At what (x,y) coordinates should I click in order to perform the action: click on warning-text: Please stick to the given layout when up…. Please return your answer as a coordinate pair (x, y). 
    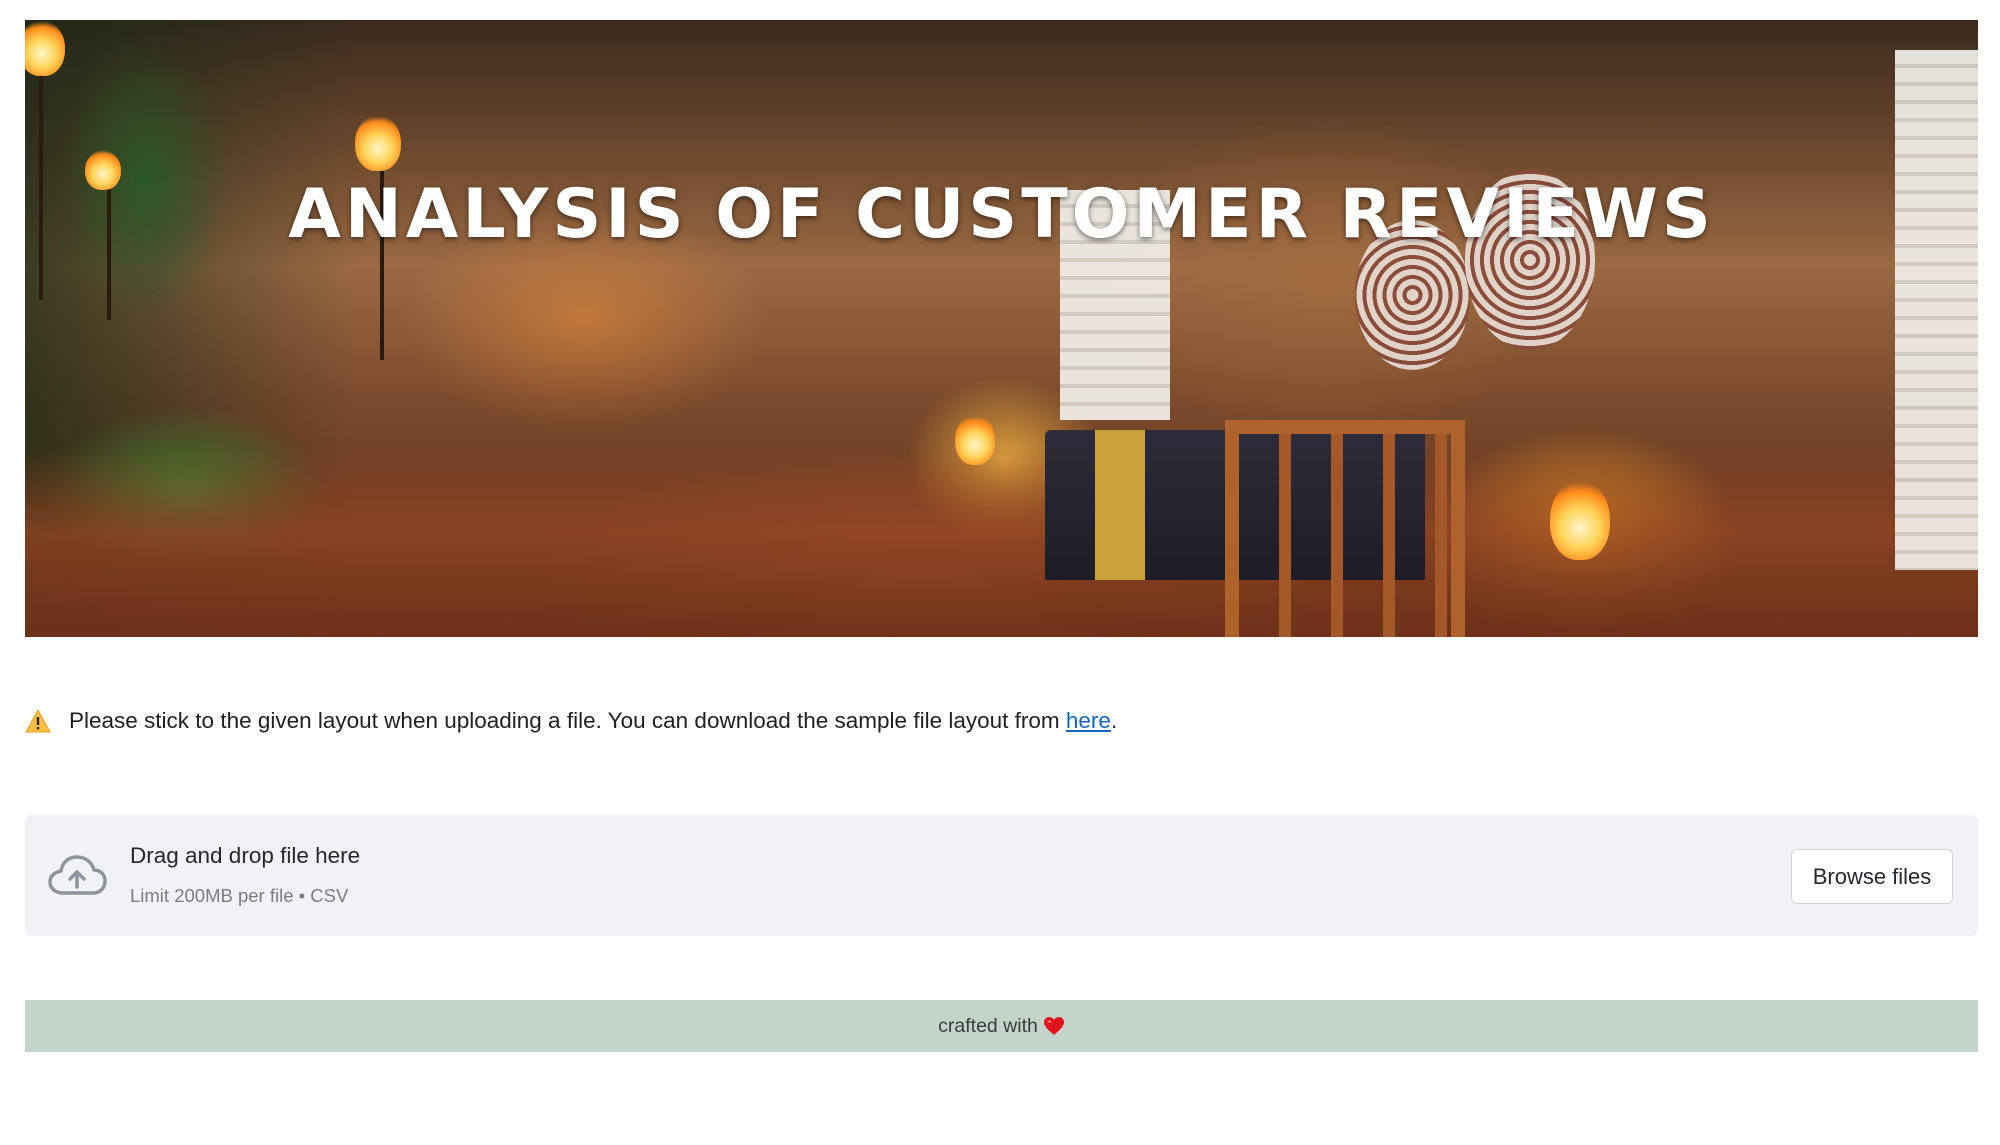
    Looking at the image, I should click on (567, 720).